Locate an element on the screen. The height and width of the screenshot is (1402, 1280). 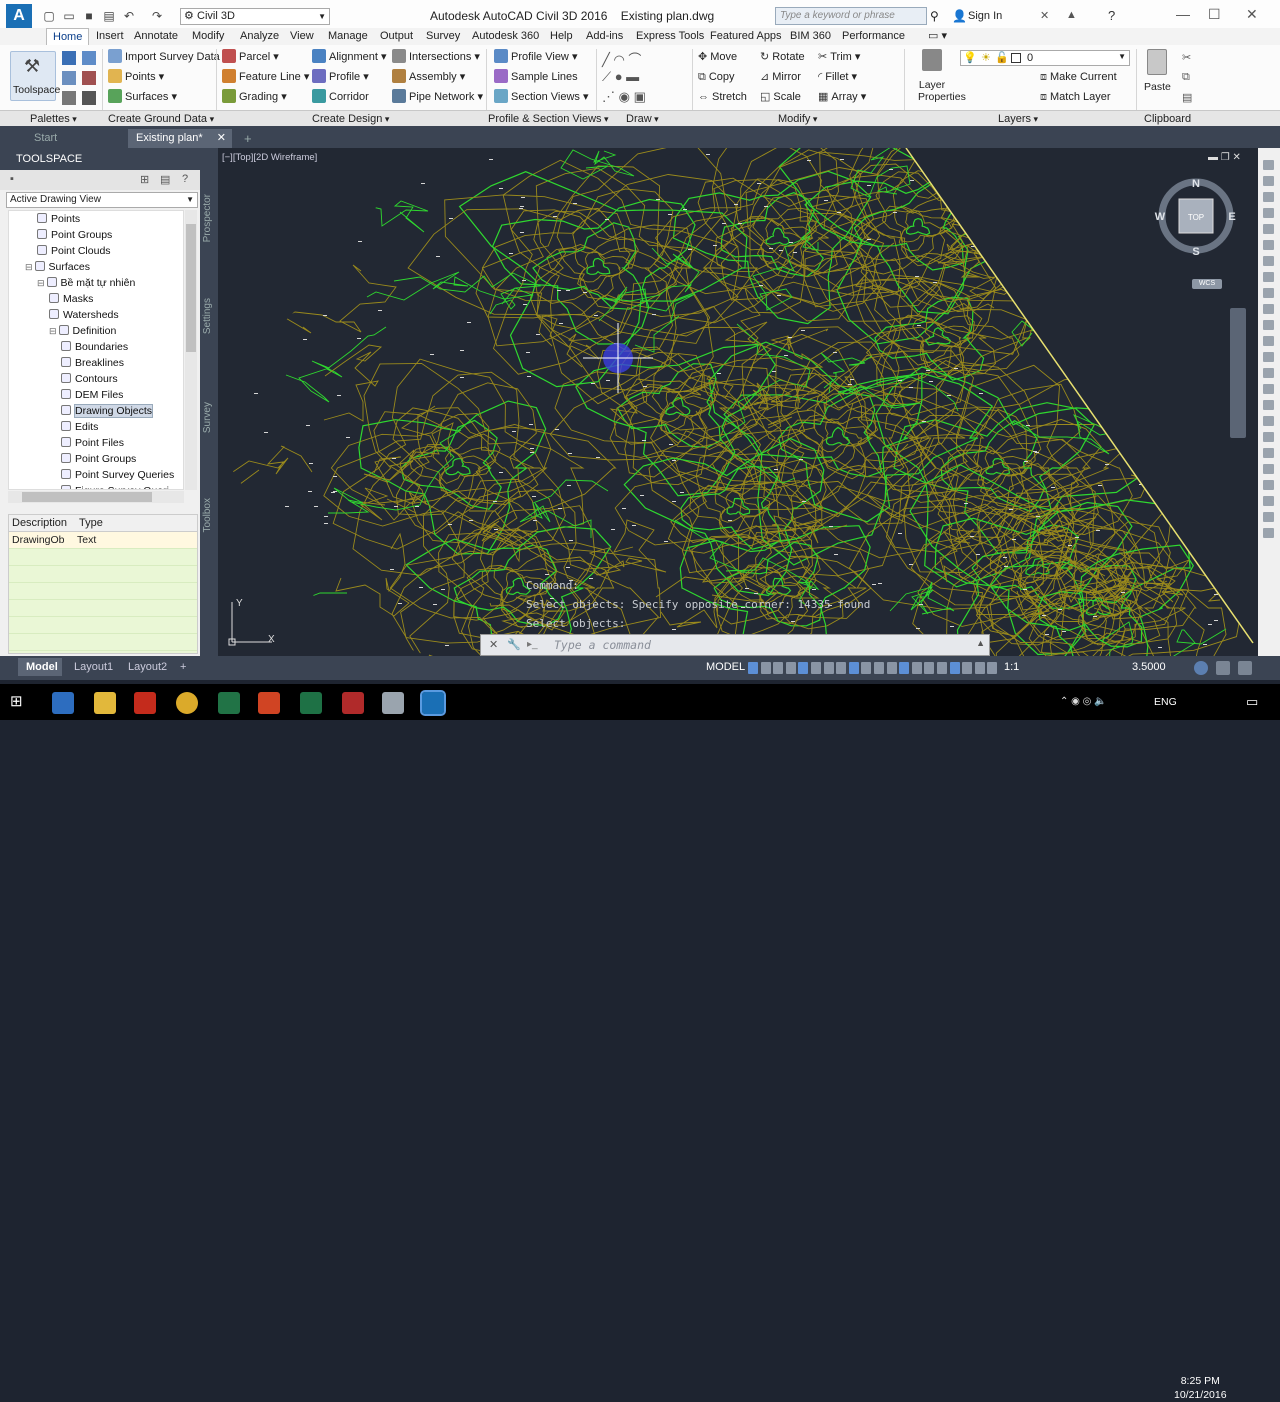
tree-item: Boundaries is located at coordinates (96, 347).